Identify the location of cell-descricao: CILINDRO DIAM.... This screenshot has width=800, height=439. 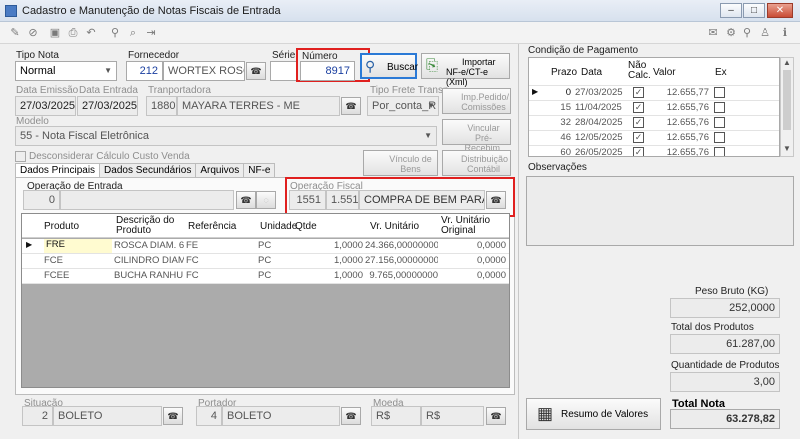
(149, 260).